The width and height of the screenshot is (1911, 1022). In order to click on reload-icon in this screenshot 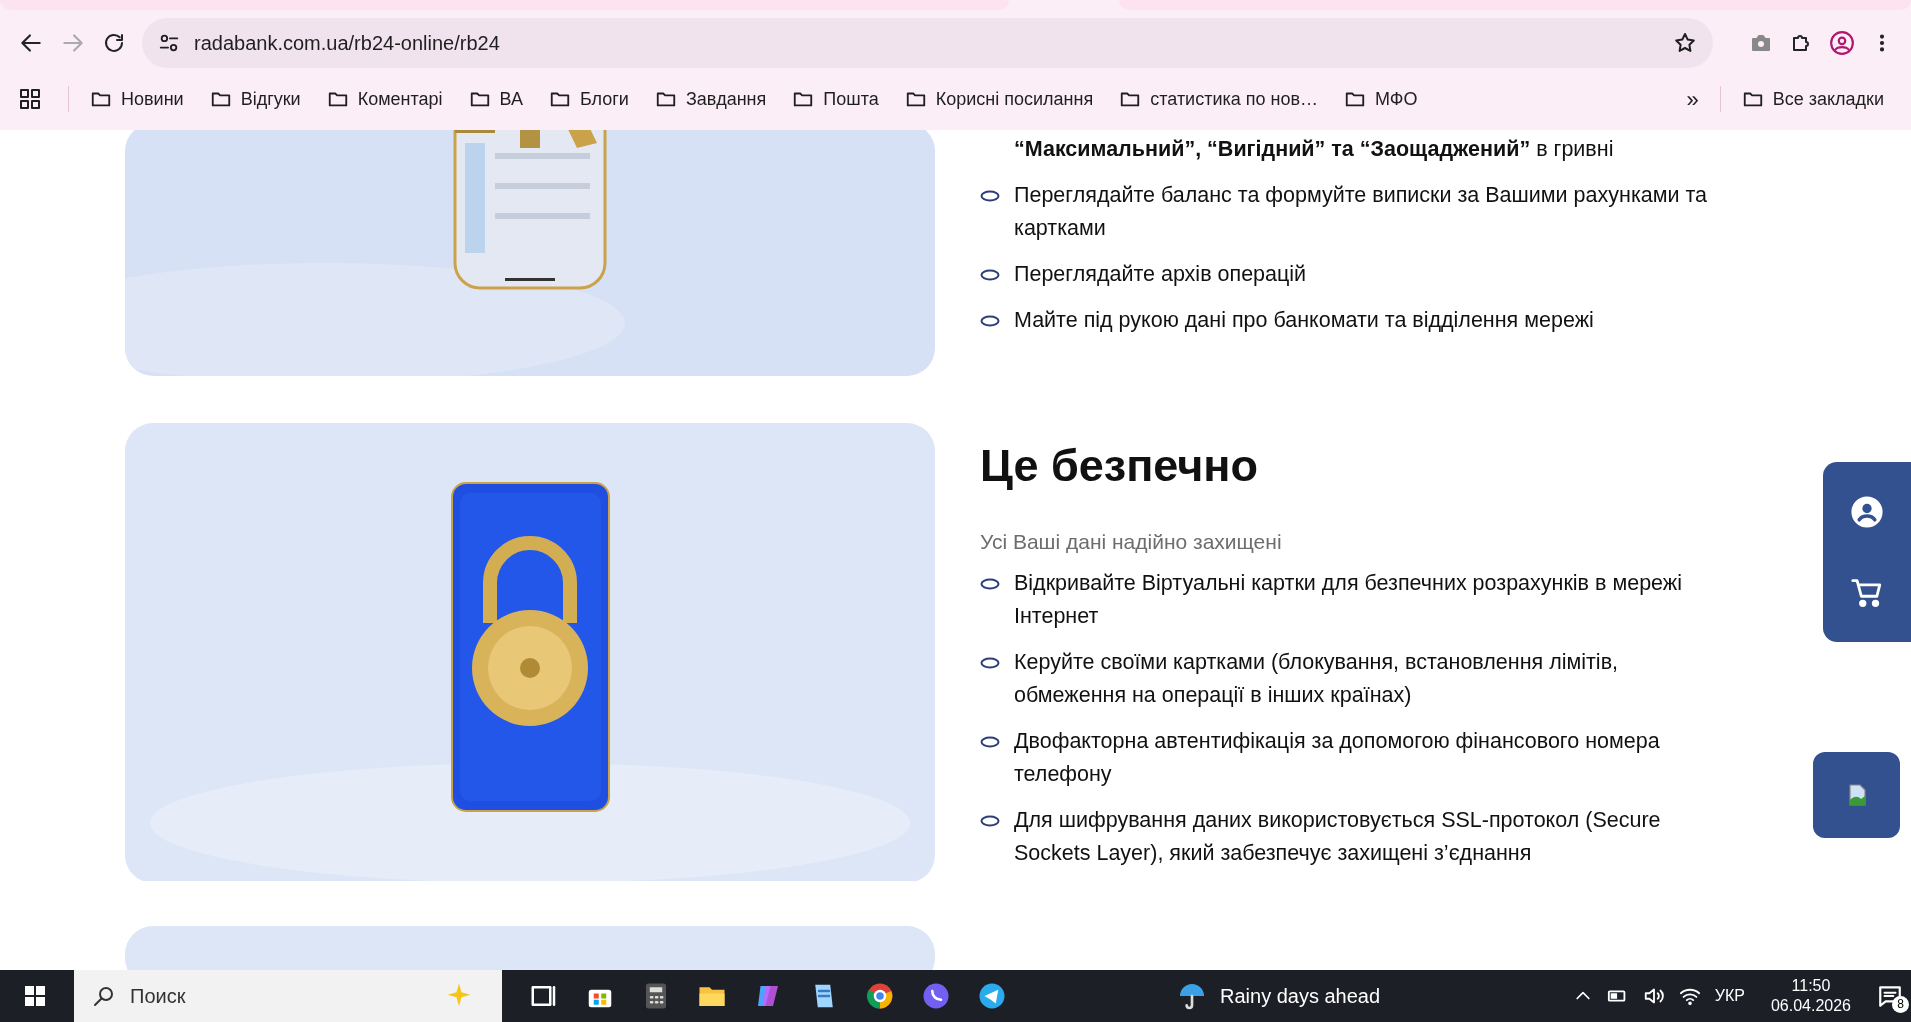, I will do `click(114, 43)`.